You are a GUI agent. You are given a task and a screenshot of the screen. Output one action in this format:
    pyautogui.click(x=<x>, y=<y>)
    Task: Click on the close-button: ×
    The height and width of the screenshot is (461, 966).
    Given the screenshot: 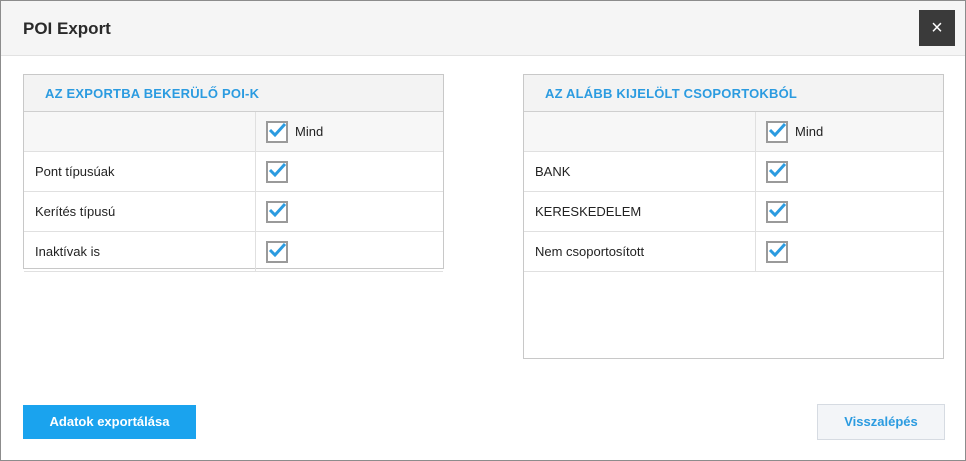 What is the action you would take?
    pyautogui.click(x=937, y=28)
    